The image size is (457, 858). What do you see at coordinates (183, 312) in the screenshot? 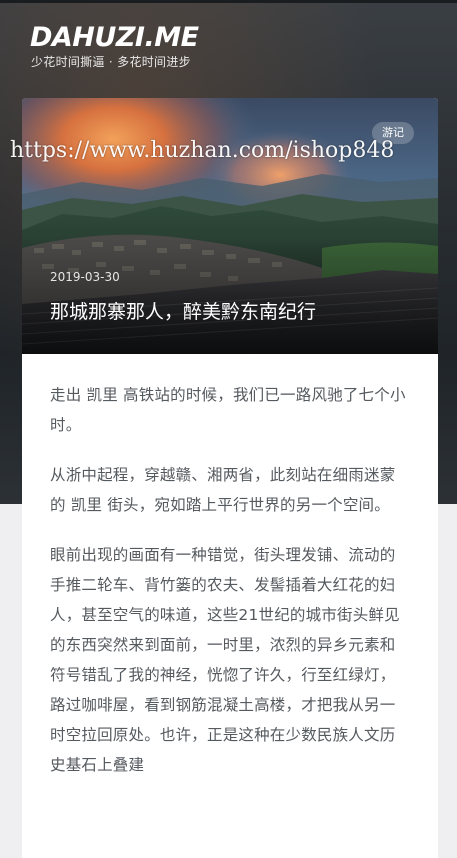
I see `post-title: 那城那寨那人，醉美黔东南纪行` at bounding box center [183, 312].